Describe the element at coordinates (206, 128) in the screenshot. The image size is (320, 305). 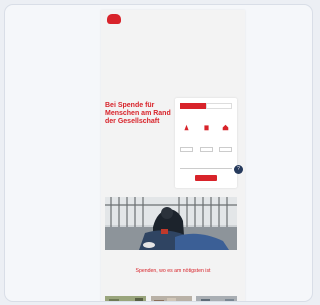
I see `clothing-icon` at that location.